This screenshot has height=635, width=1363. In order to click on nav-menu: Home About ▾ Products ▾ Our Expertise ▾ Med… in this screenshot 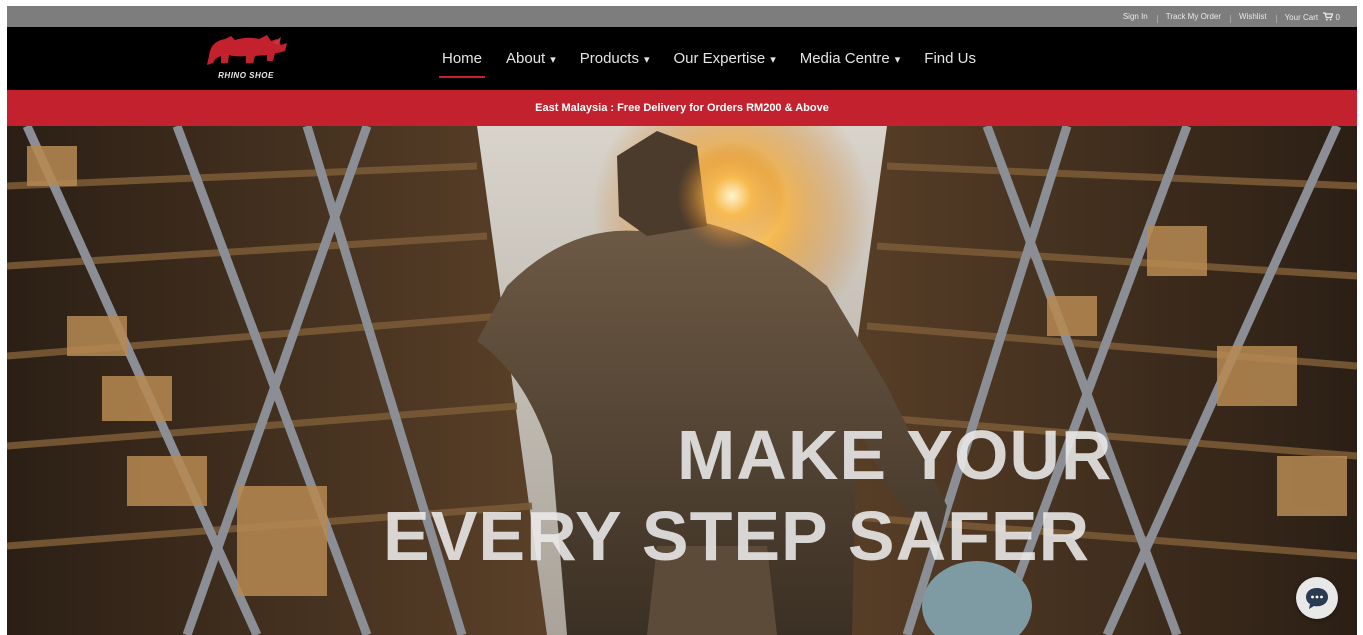, I will do `click(719, 58)`.